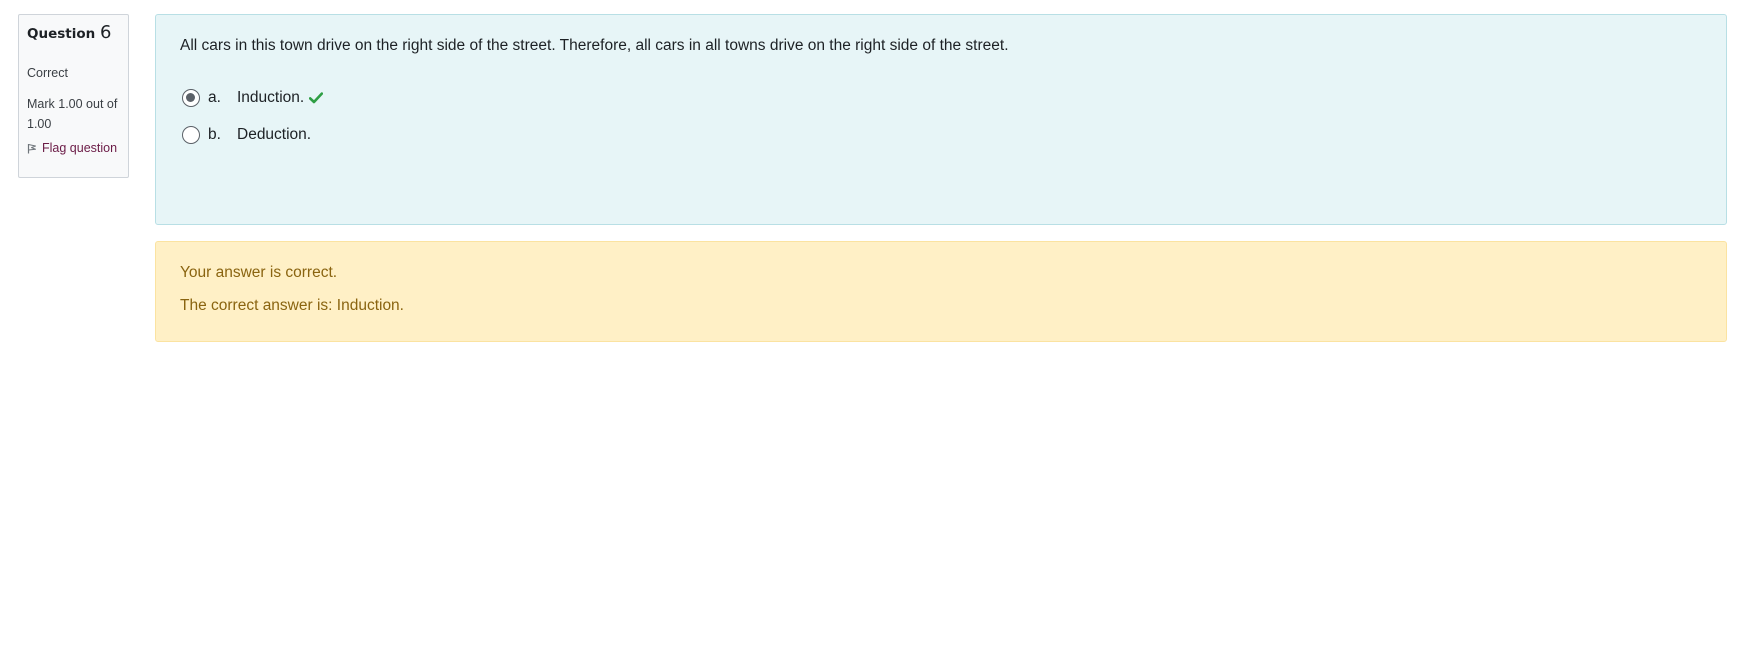 The width and height of the screenshot is (1762, 648). Describe the element at coordinates (316, 98) in the screenshot. I see `check-icon` at that location.